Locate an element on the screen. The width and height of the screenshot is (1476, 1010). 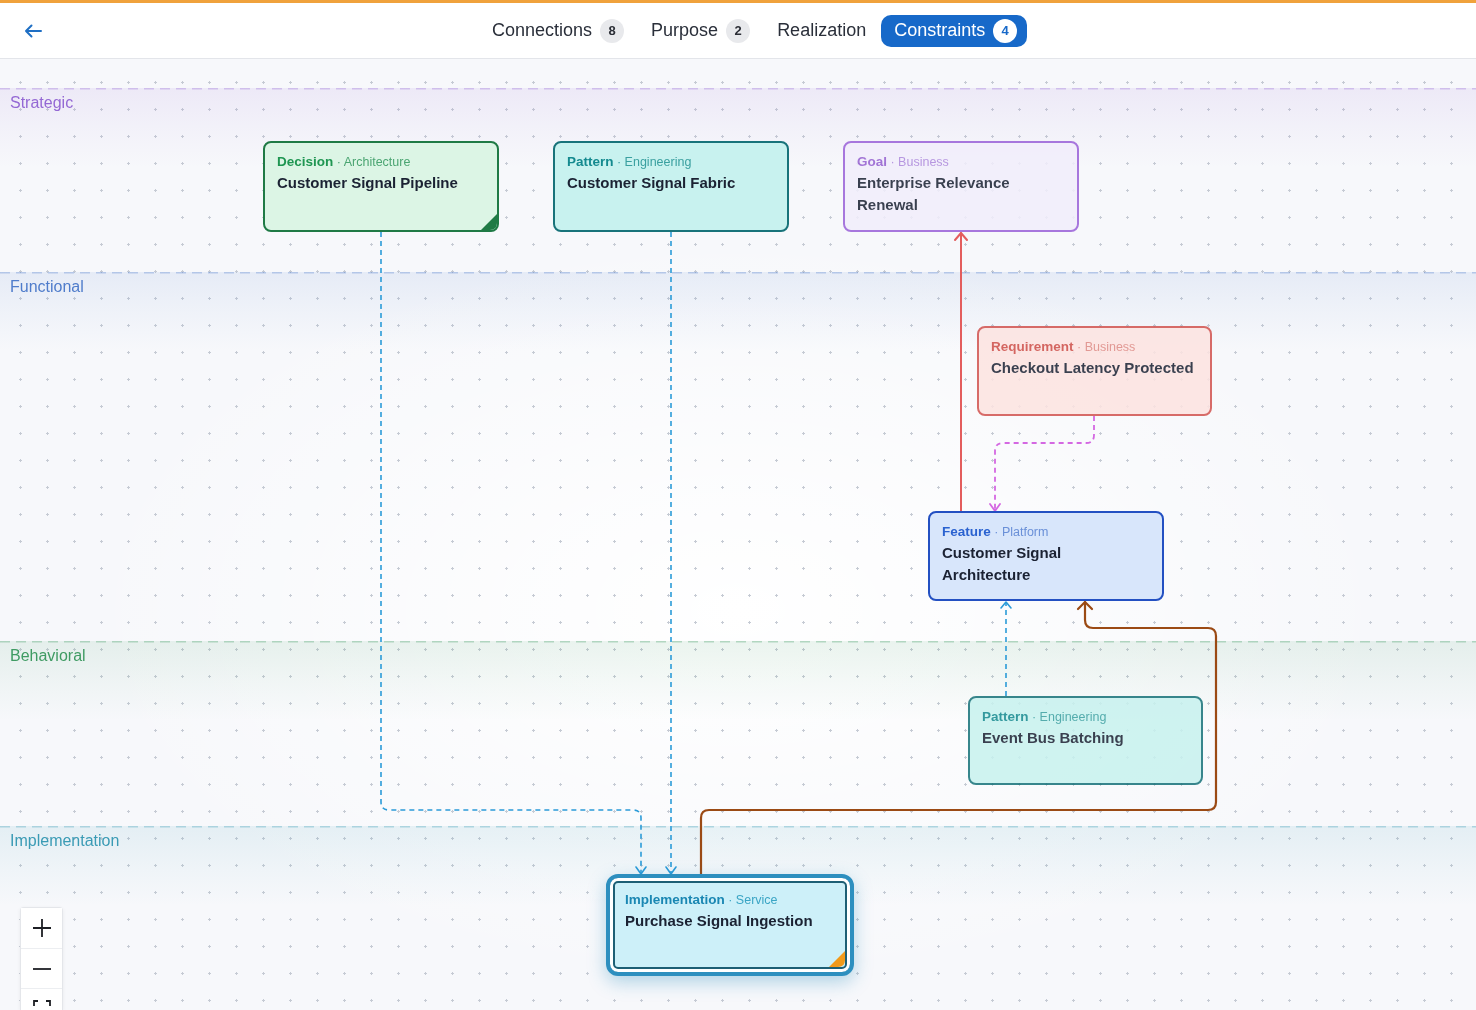
tab-count: 2 is located at coordinates (738, 30).